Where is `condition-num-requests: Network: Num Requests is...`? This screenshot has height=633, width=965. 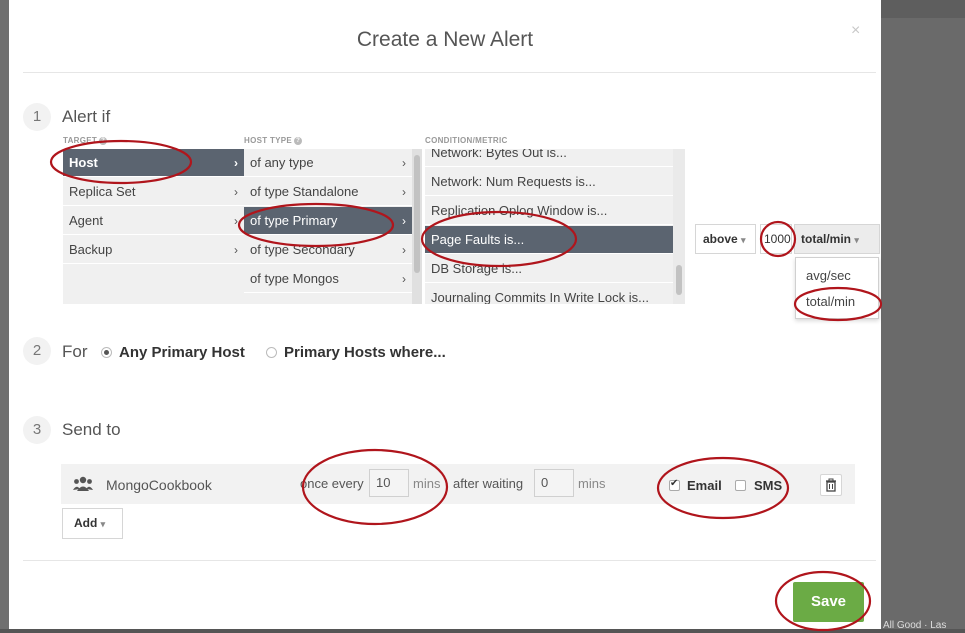 condition-num-requests: Network: Num Requests is... is located at coordinates (549, 182).